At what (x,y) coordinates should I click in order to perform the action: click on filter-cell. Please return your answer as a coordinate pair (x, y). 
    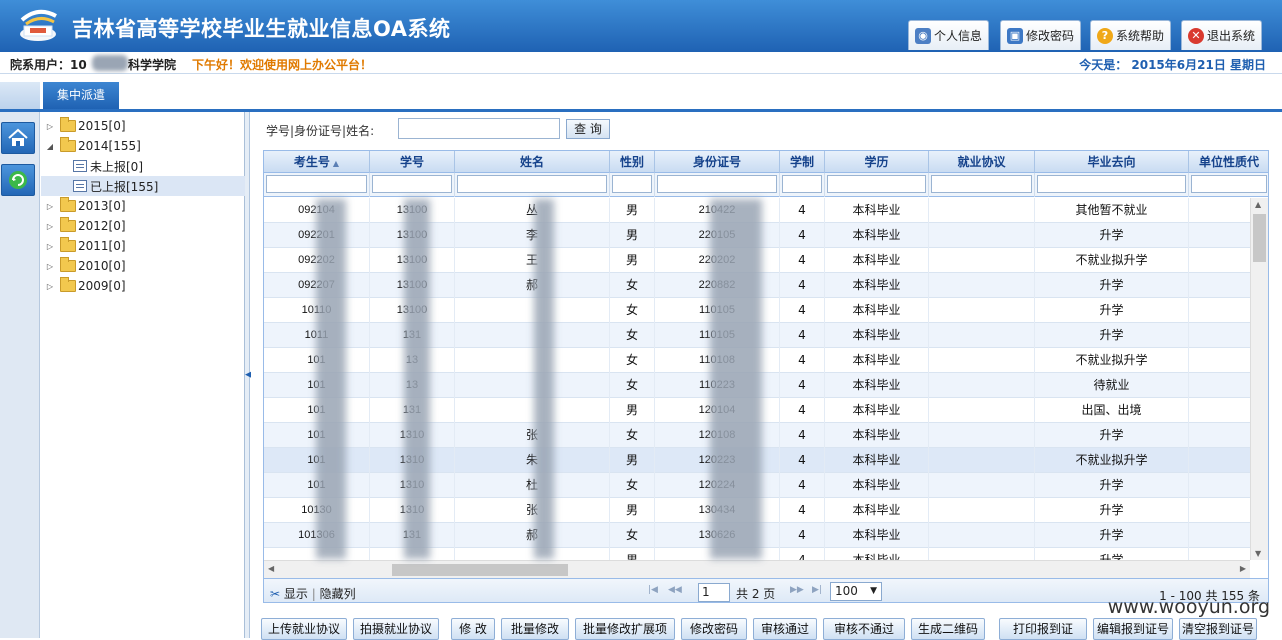
    Looking at the image, I should click on (717, 185).